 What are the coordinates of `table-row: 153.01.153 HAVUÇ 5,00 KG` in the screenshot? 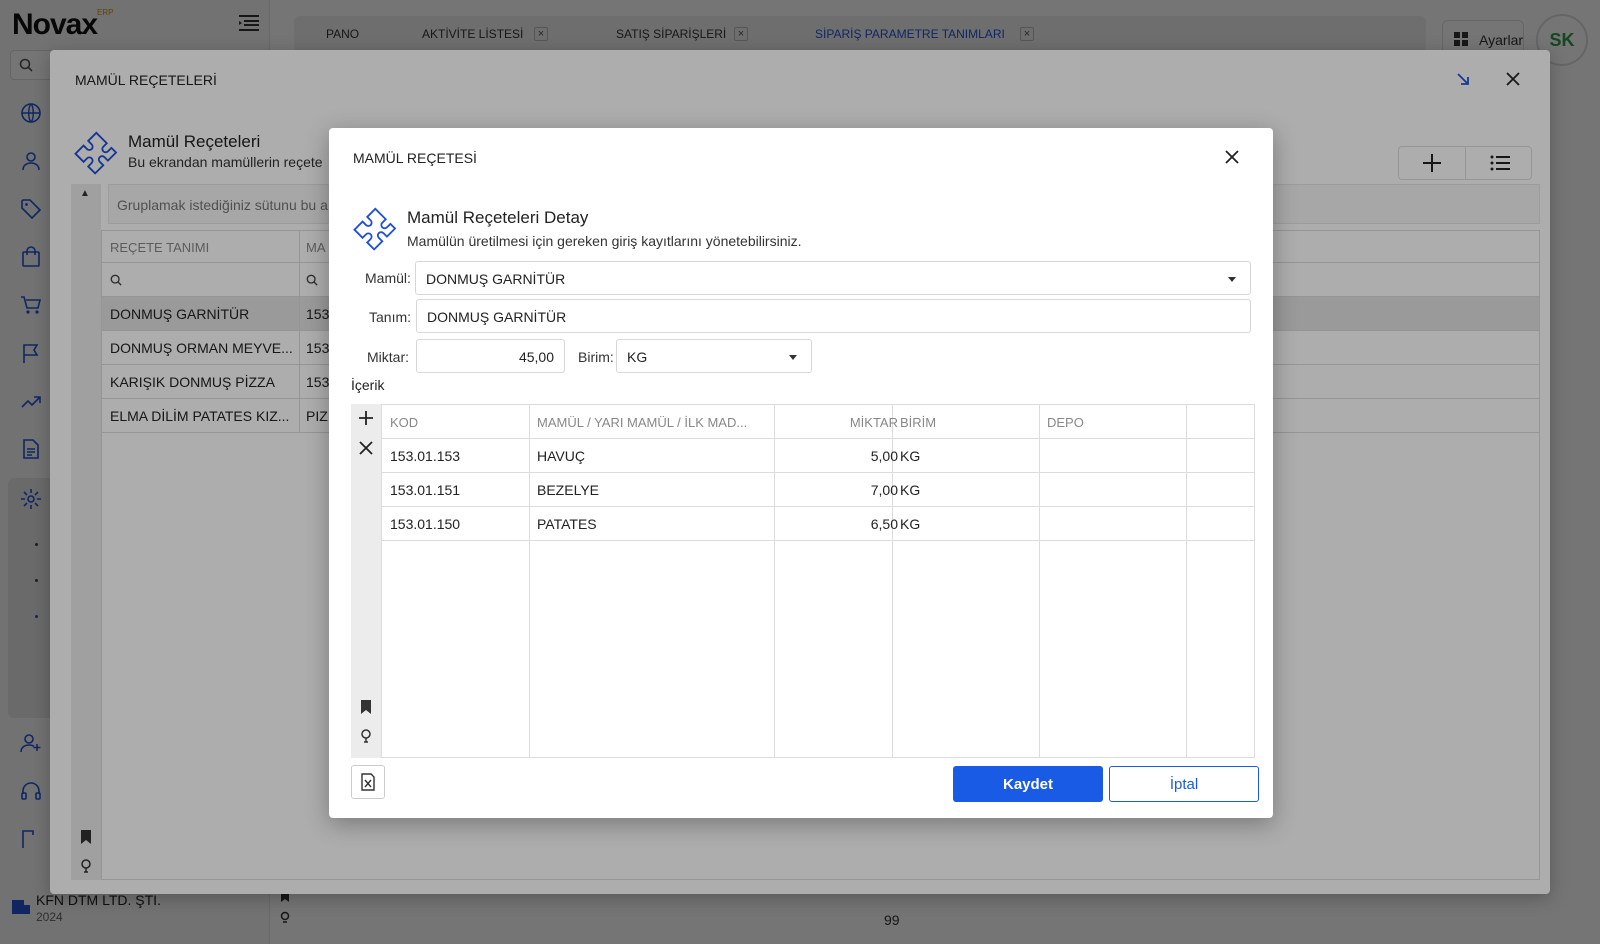 It's located at (818, 456).